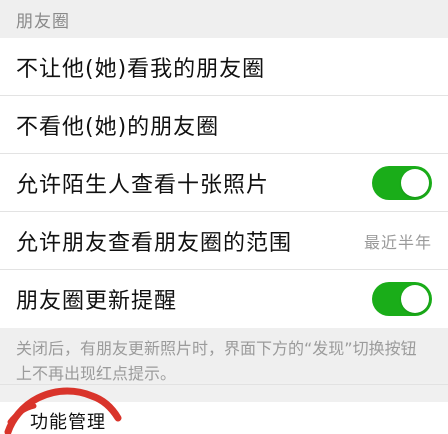 The height and width of the screenshot is (434, 448). I want to click on row-value-allow-friends-range: 最近半年, so click(397, 242).